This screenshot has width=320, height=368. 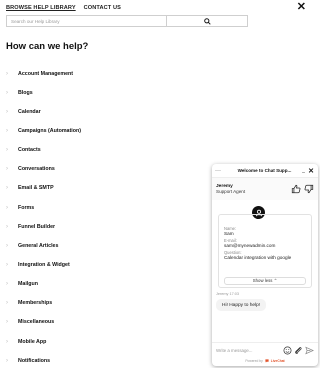 What do you see at coordinates (36, 169) in the screenshot?
I see `category-label: Conversations` at bounding box center [36, 169].